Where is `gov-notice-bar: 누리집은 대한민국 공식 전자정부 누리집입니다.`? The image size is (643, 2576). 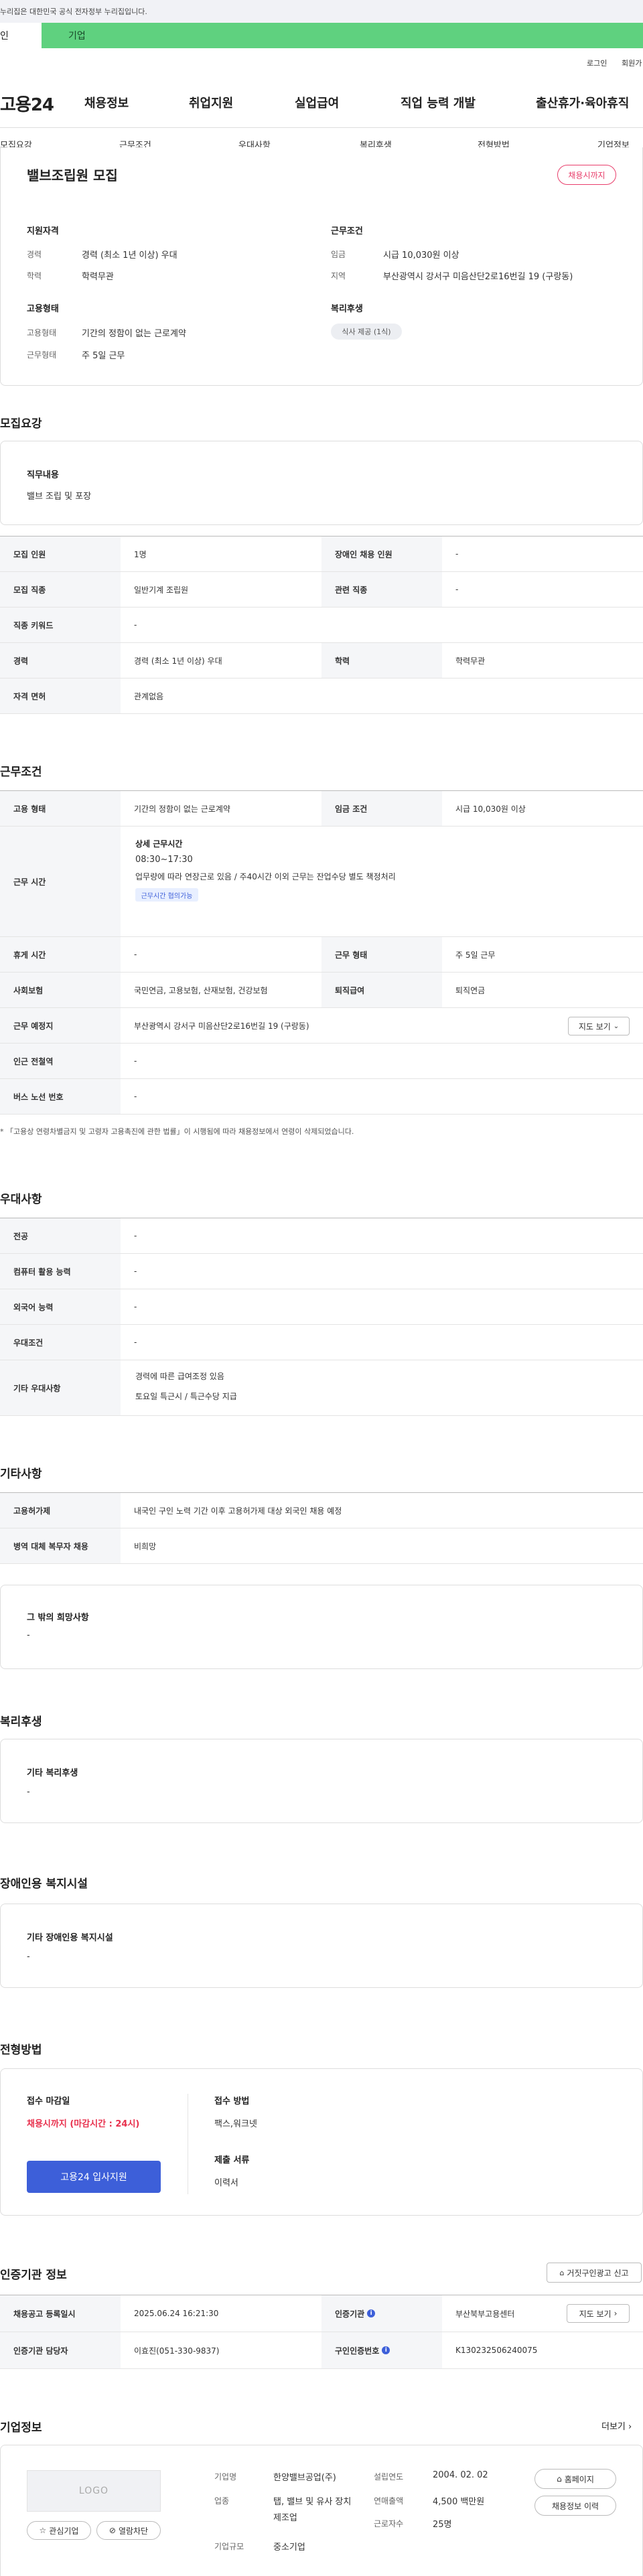
gov-notice-bar: 누리집은 대한민국 공식 전자정부 누리집입니다. is located at coordinates (321, 11).